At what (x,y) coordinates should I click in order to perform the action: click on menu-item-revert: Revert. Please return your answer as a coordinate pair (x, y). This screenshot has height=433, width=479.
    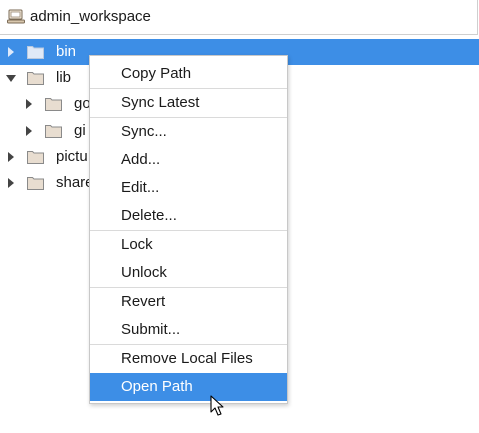
    Looking at the image, I should click on (188, 302).